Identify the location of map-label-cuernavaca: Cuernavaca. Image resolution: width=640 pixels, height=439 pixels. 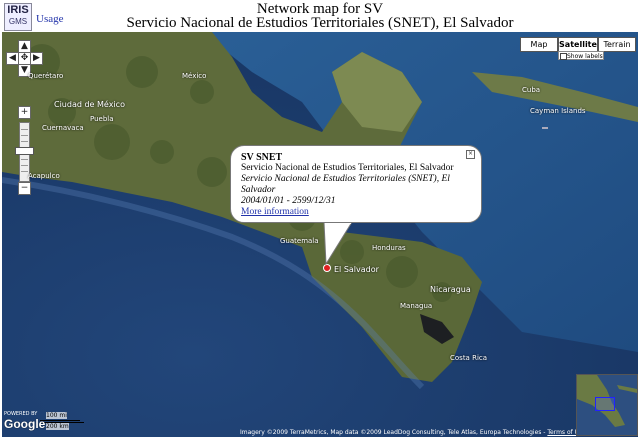
(63, 128).